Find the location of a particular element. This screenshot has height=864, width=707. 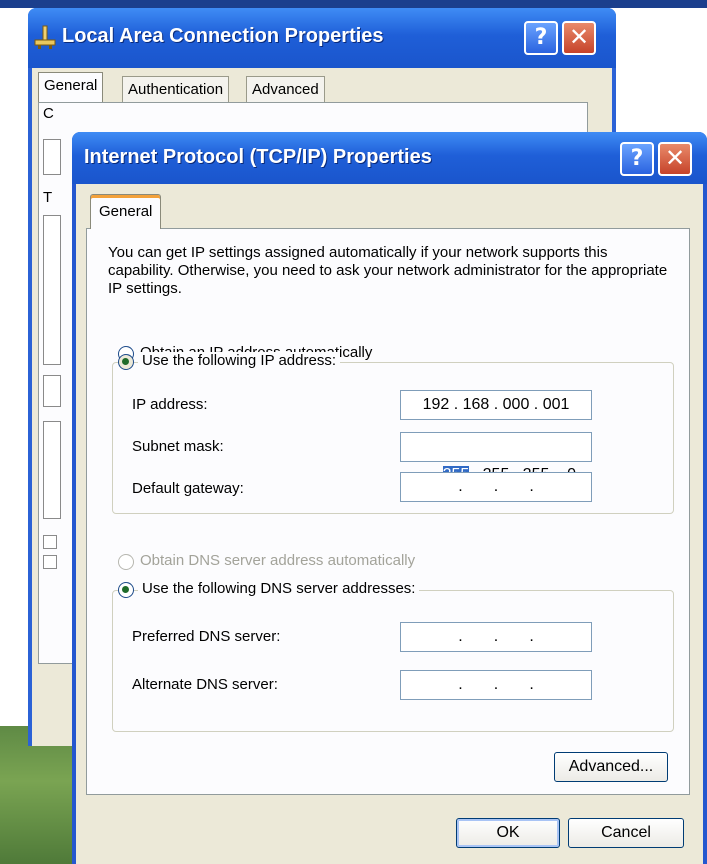

preferred-dns-input: . . . is located at coordinates (496, 637).